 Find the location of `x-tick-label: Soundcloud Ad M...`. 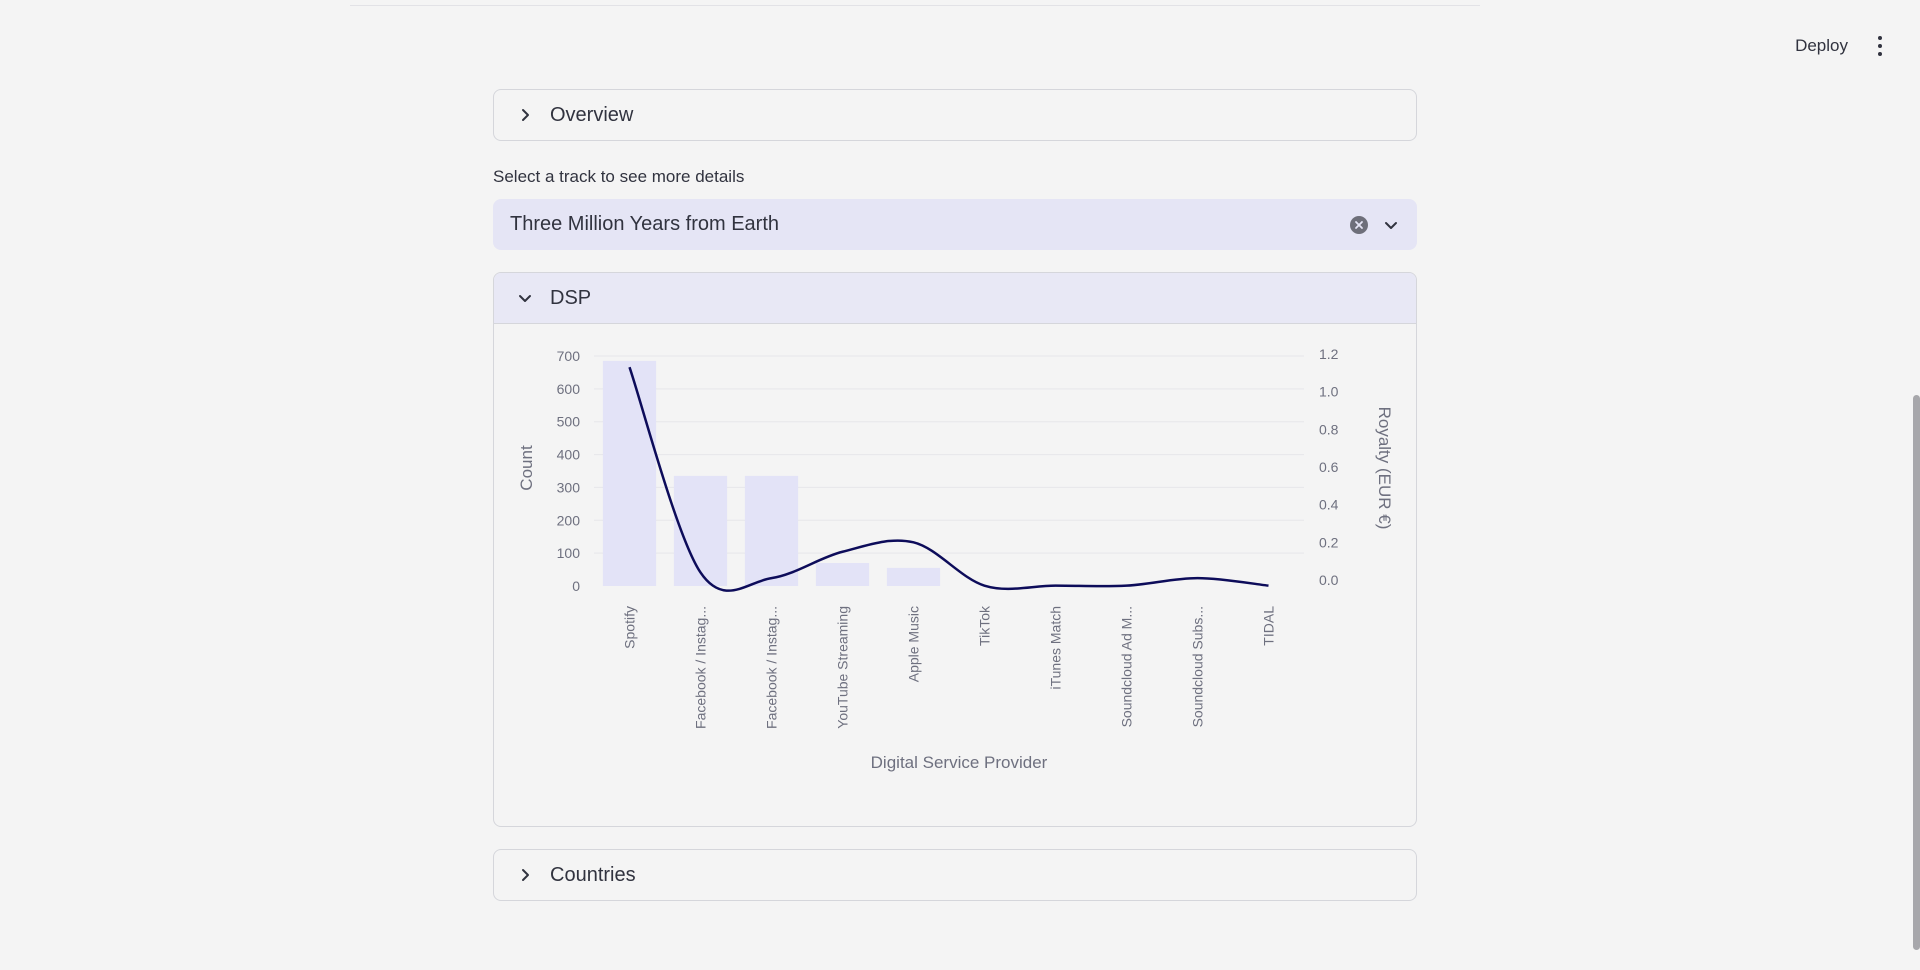

x-tick-label: Soundcloud Ad M... is located at coordinates (1127, 666).